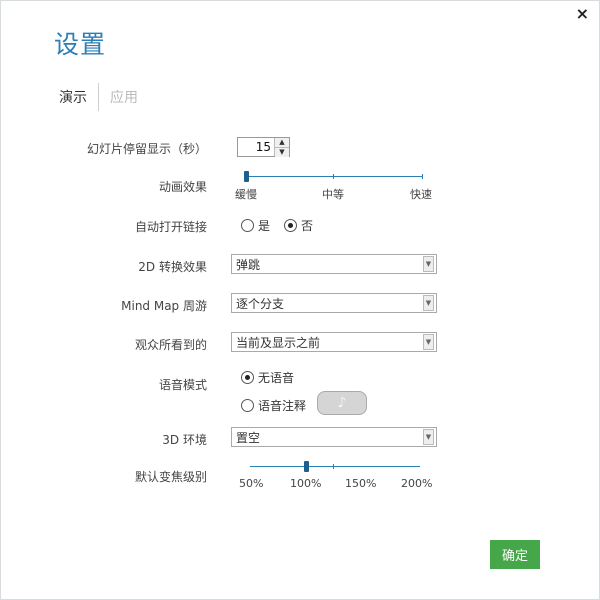  I want to click on ok-button: 确定, so click(515, 554).